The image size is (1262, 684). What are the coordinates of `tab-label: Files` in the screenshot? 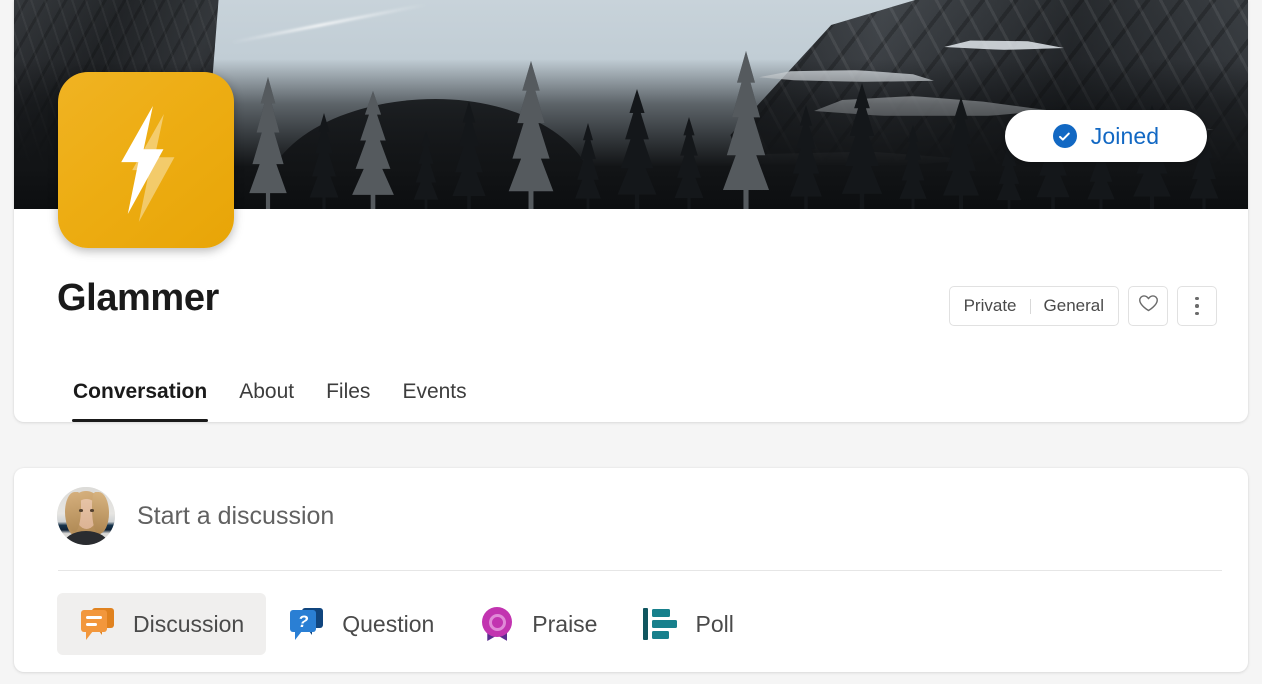 It's located at (348, 391).